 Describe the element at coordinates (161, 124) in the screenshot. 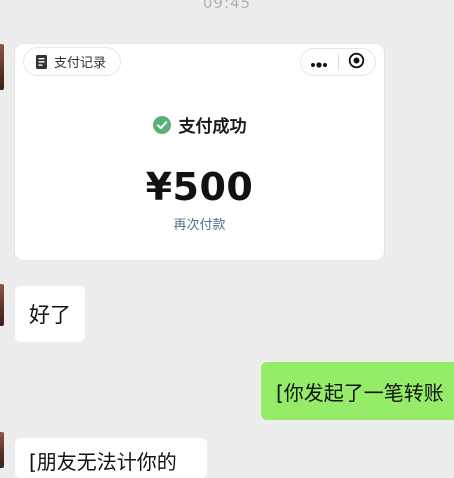

I see `check-circle-icon` at that location.